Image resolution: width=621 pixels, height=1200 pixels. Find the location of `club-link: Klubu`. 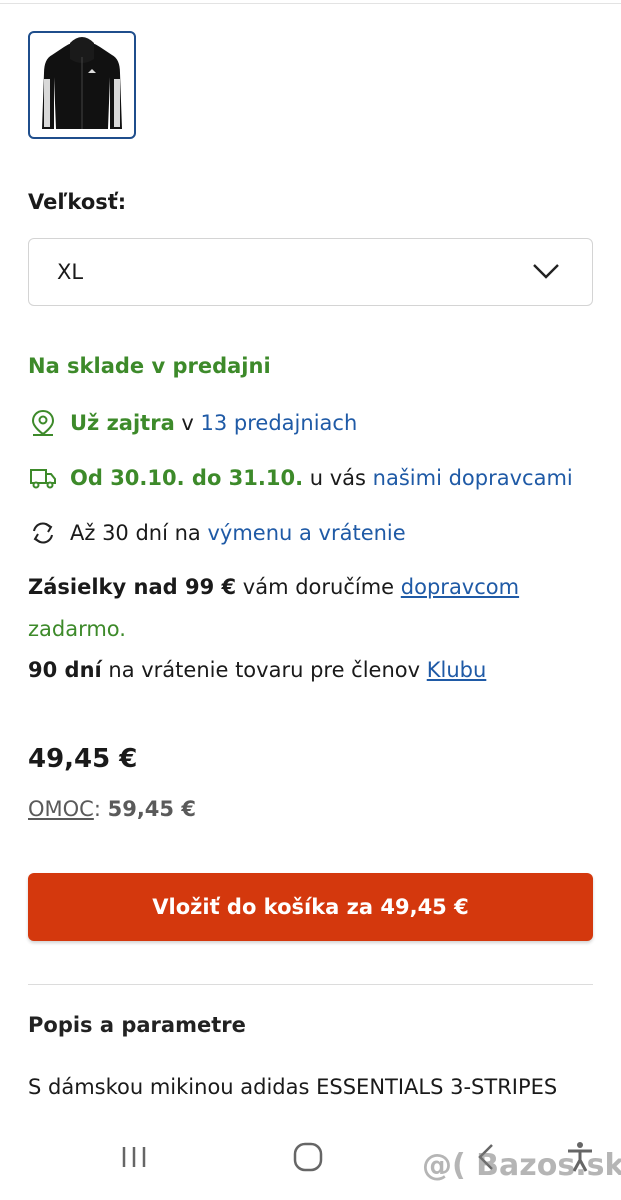

club-link: Klubu is located at coordinates (457, 670).